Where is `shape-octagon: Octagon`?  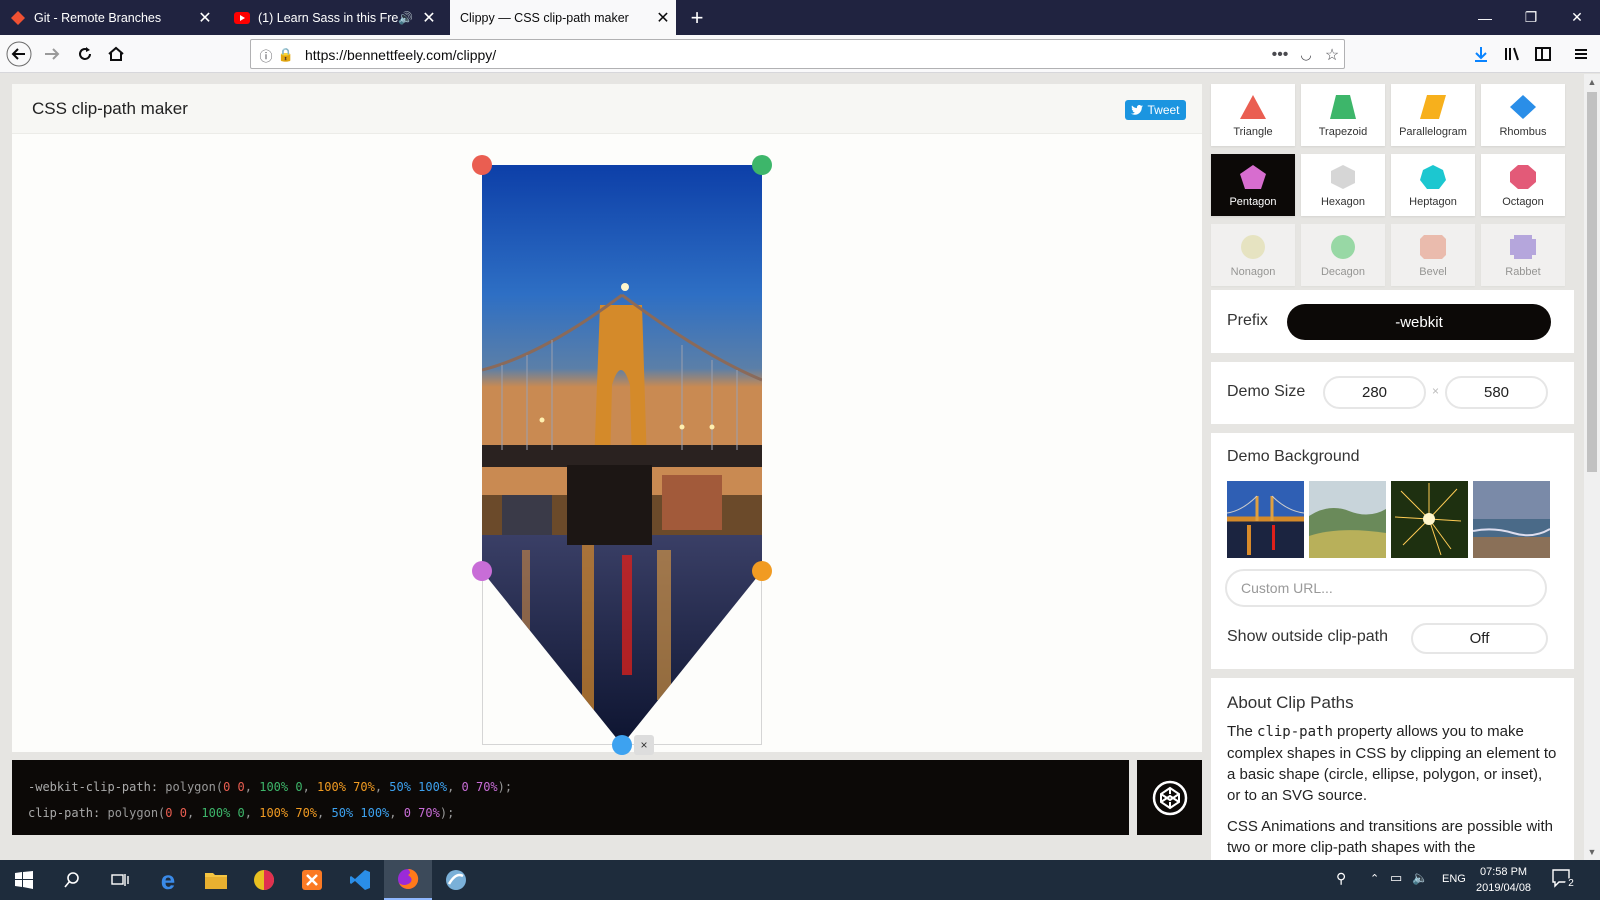 shape-octagon: Octagon is located at coordinates (1523, 185).